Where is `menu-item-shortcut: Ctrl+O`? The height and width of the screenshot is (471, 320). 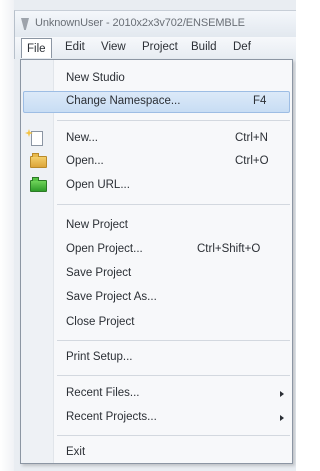
menu-item-shortcut: Ctrl+O is located at coordinates (252, 161).